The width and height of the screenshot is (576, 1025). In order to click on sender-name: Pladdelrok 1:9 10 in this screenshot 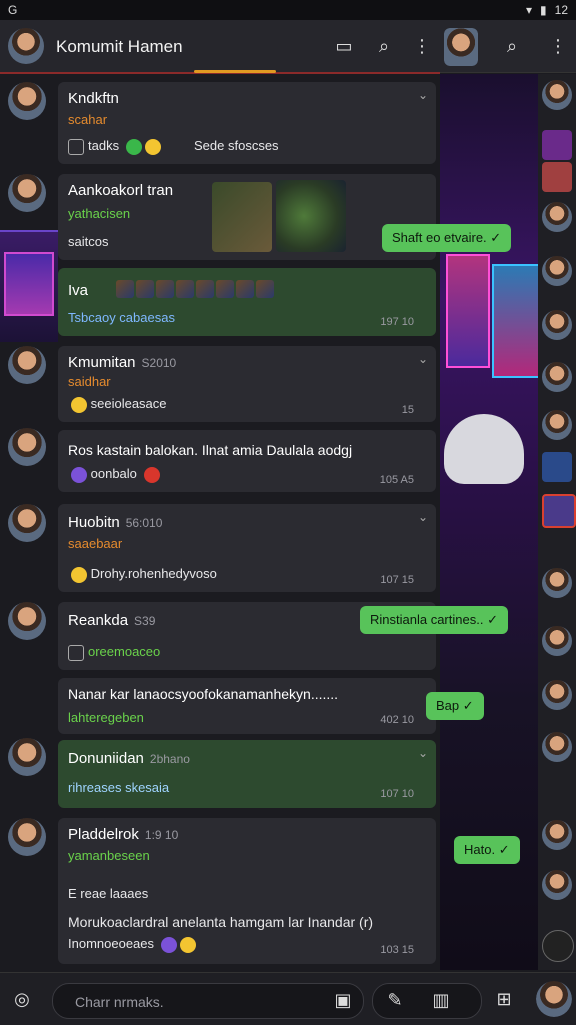, I will do `click(123, 834)`.